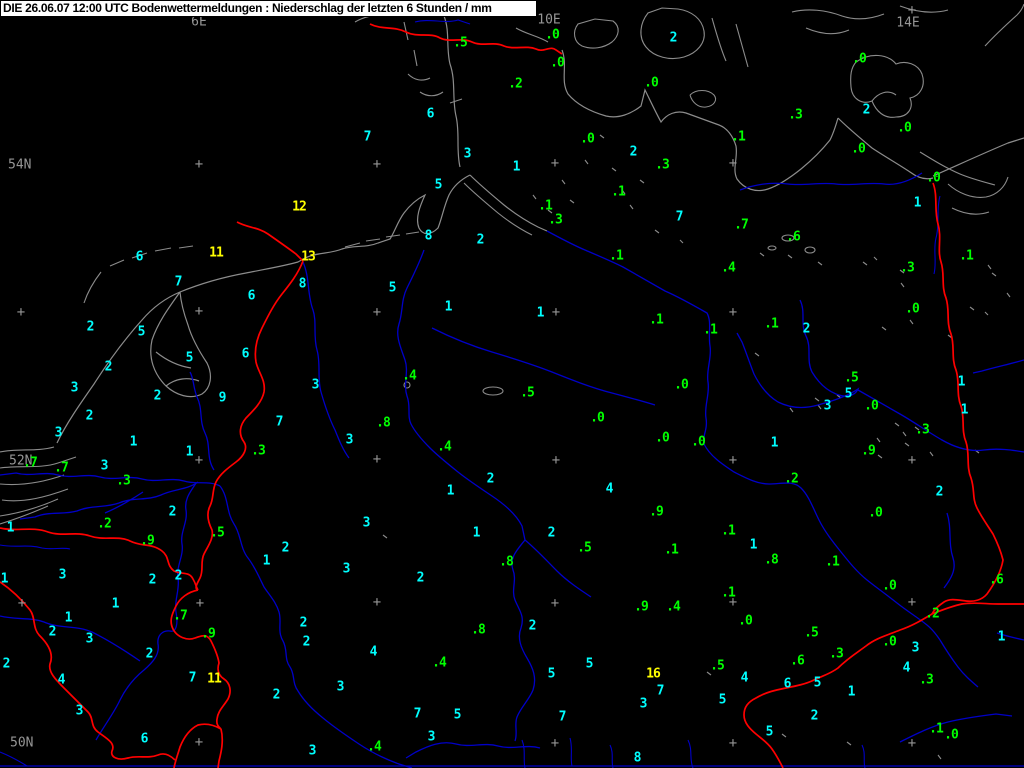 This screenshot has width=1024, height=768. What do you see at coordinates (214, 679) in the screenshot?
I see `station-value: 11` at bounding box center [214, 679].